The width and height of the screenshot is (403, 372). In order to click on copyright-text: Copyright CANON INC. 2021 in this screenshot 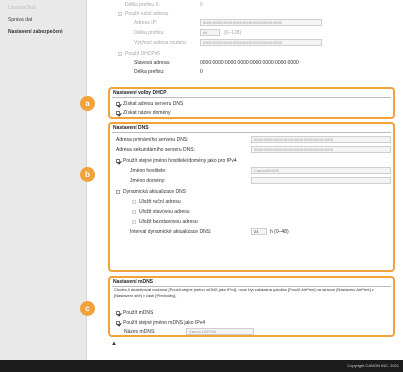, I will do `click(373, 365)`.